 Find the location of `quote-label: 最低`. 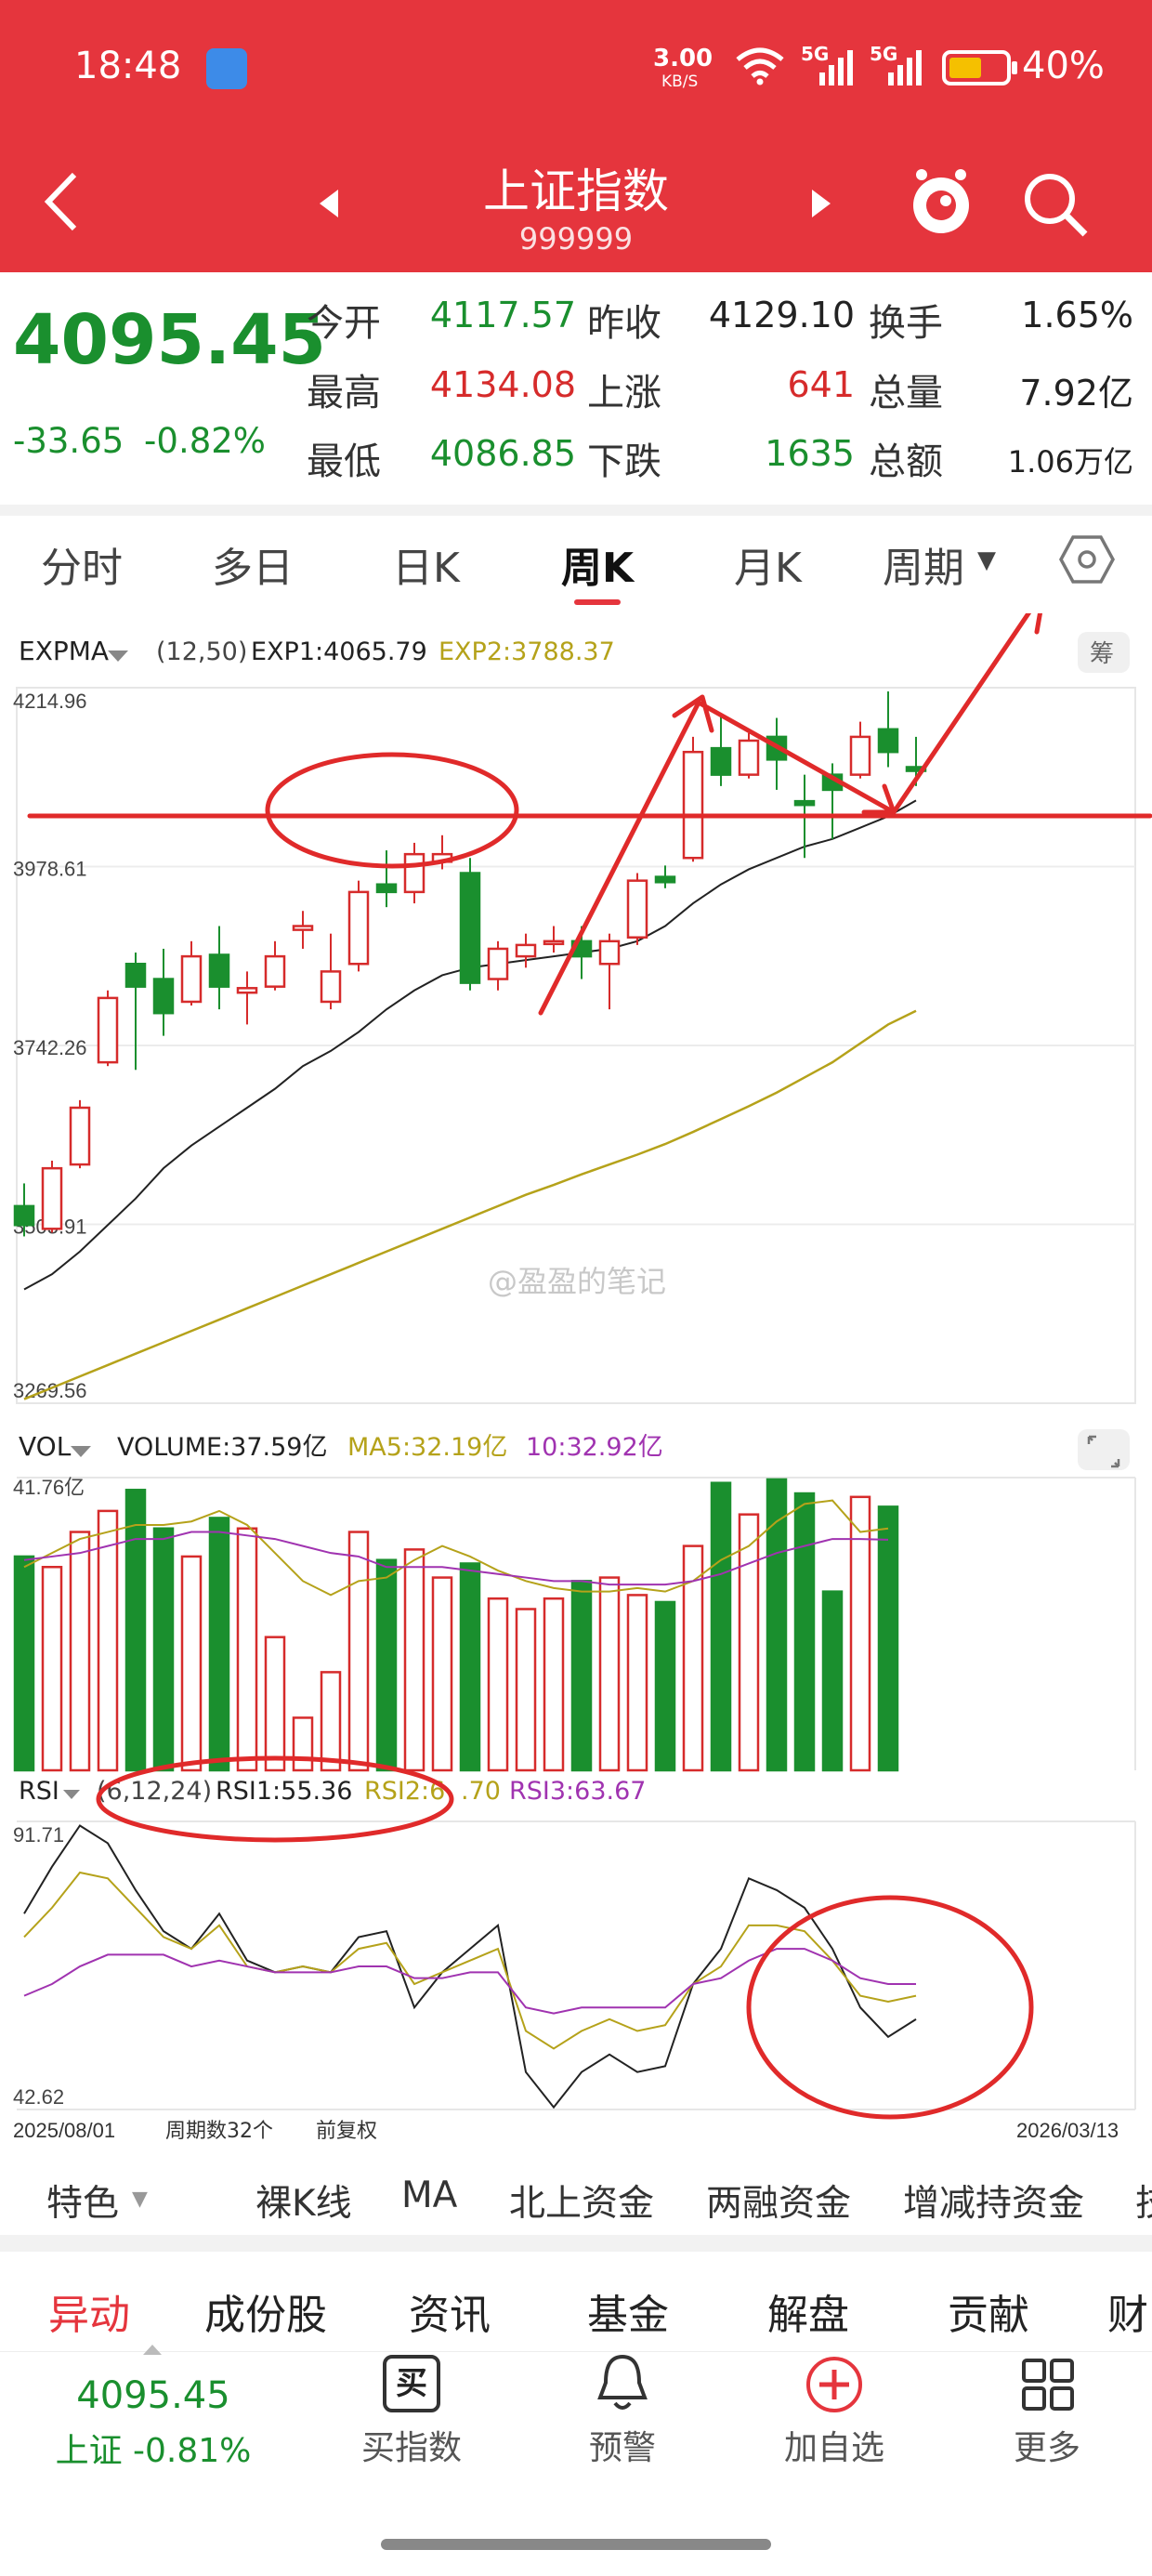

quote-label: 最低 is located at coordinates (344, 461).